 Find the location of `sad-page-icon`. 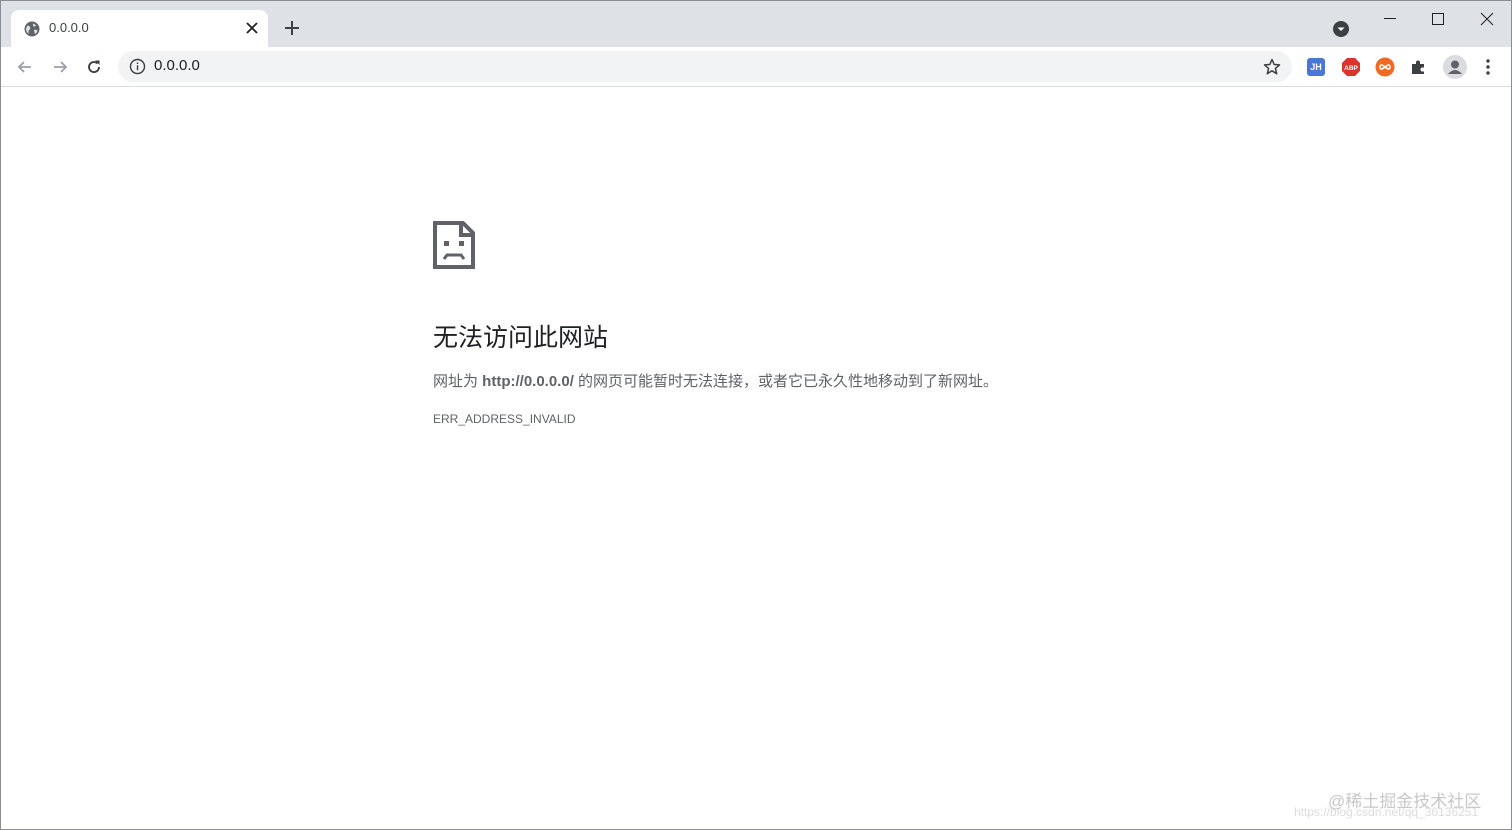

sad-page-icon is located at coordinates (454, 245).